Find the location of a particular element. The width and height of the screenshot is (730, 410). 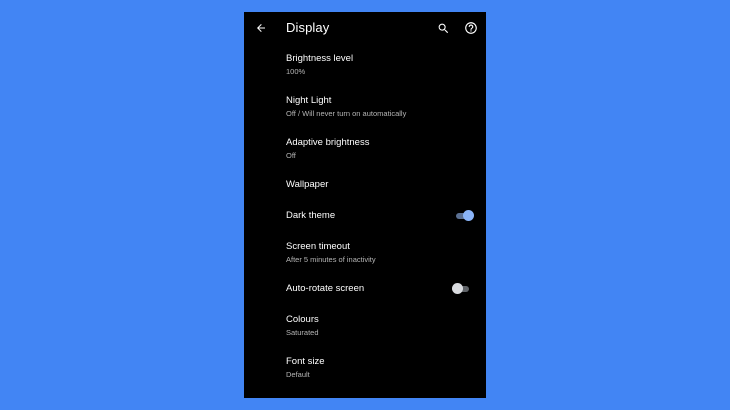

font-size-summary: Default is located at coordinates (298, 374).